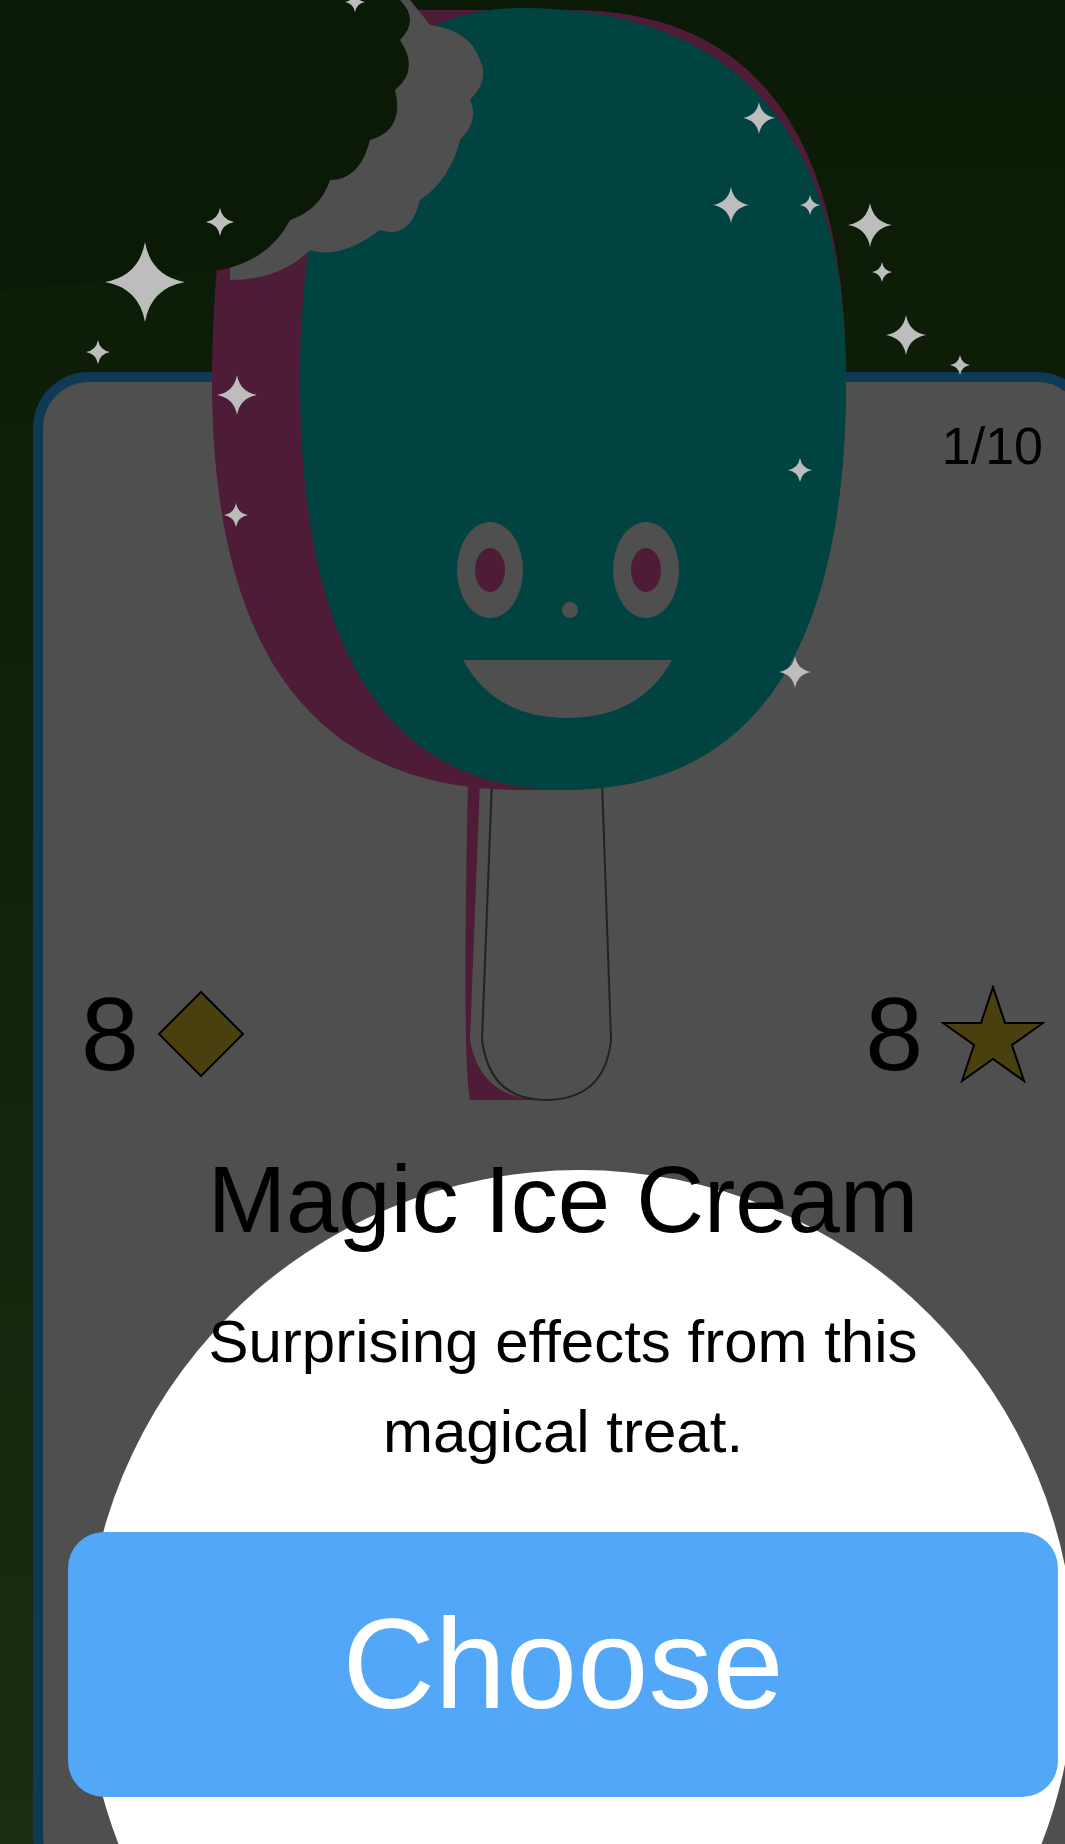  Describe the element at coordinates (563, 1664) in the screenshot. I see `choose-button: Choose` at that location.